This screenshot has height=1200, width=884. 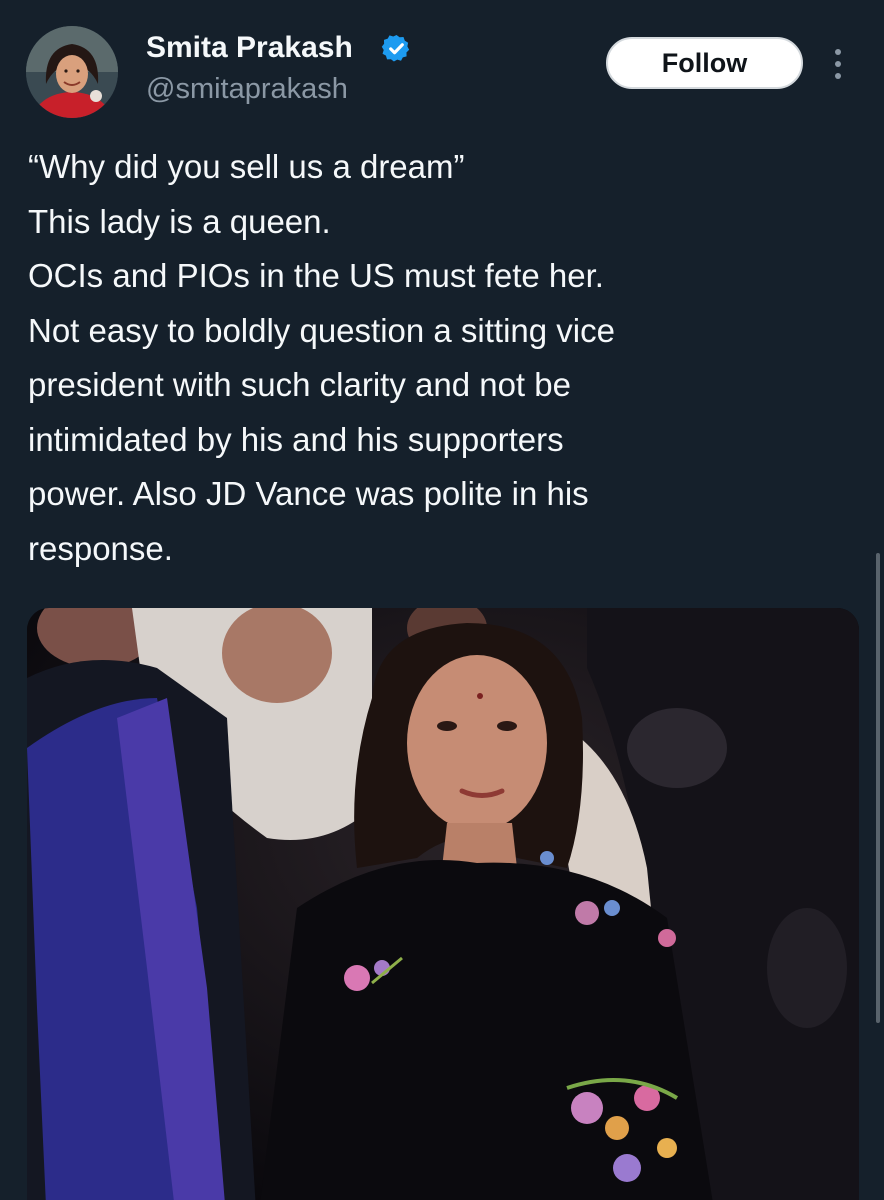 I want to click on tweet-text-line: “Why did you sell us a dream”, so click(x=246, y=166).